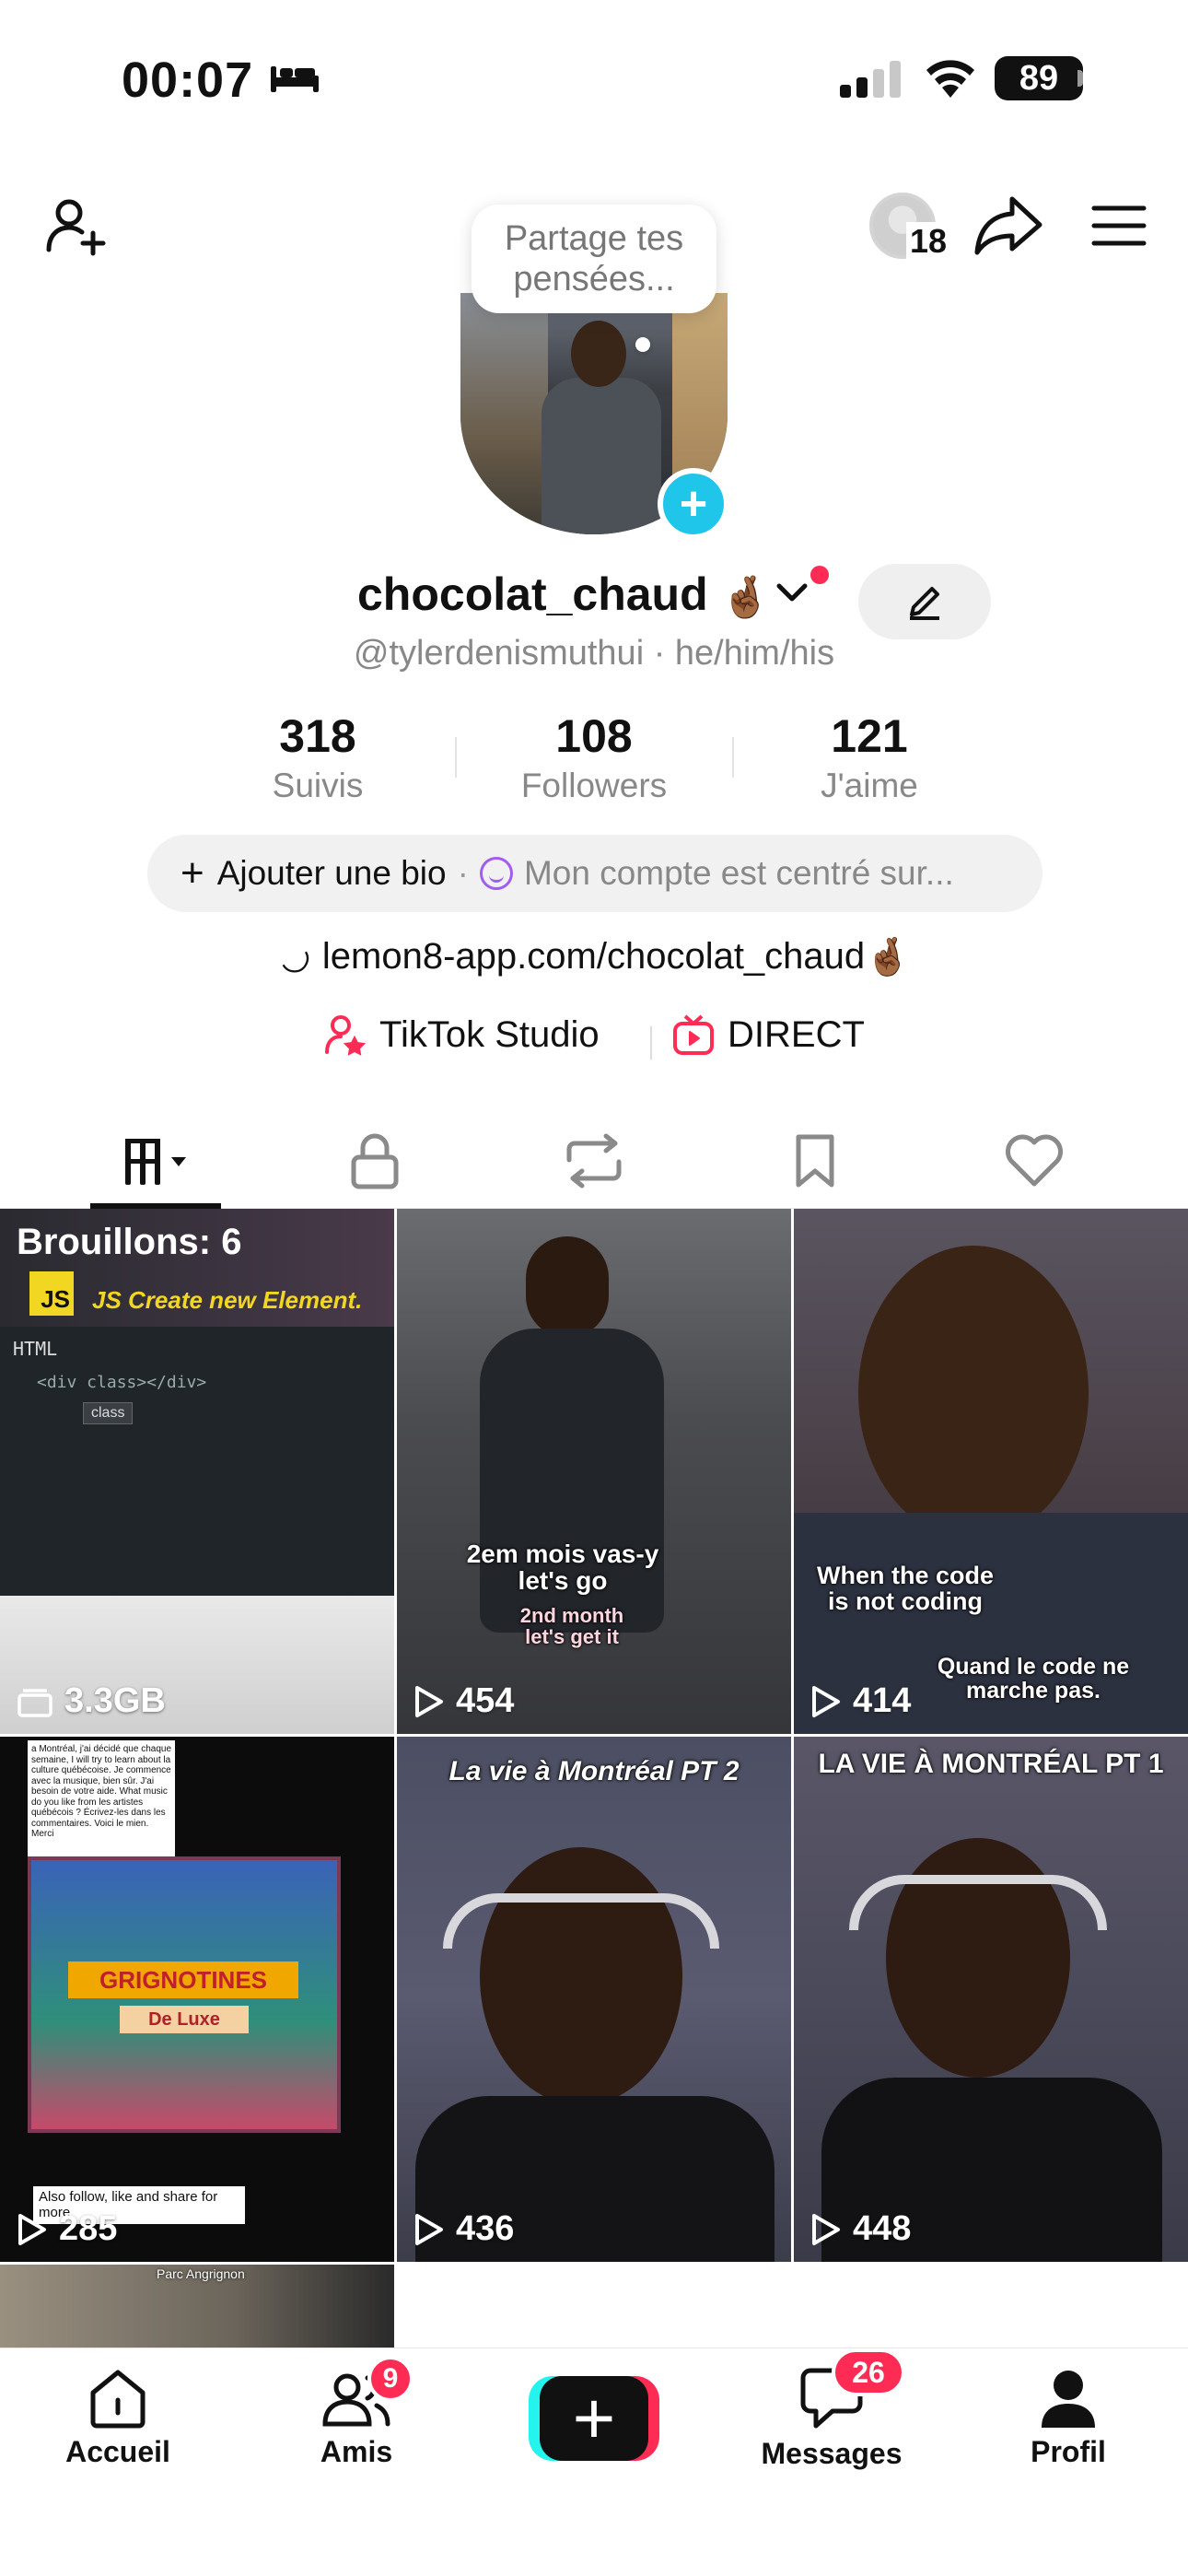 This screenshot has height=2576, width=1188. I want to click on view-count-text: 448, so click(882, 2228).